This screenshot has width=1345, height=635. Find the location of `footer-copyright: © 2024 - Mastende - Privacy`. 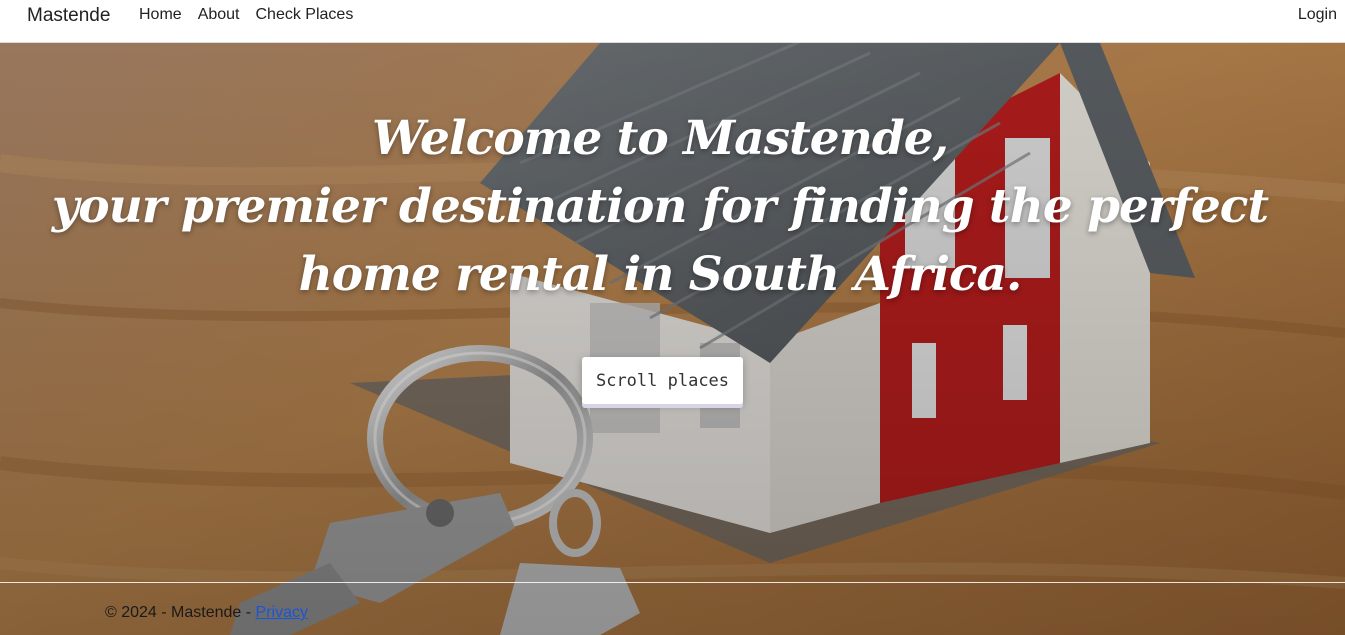

footer-copyright: © 2024 - Mastende - Privacy is located at coordinates (206, 613).